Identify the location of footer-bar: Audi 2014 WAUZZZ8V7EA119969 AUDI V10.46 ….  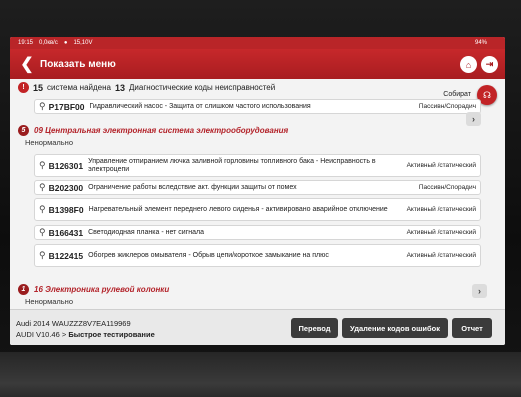
(257, 327).